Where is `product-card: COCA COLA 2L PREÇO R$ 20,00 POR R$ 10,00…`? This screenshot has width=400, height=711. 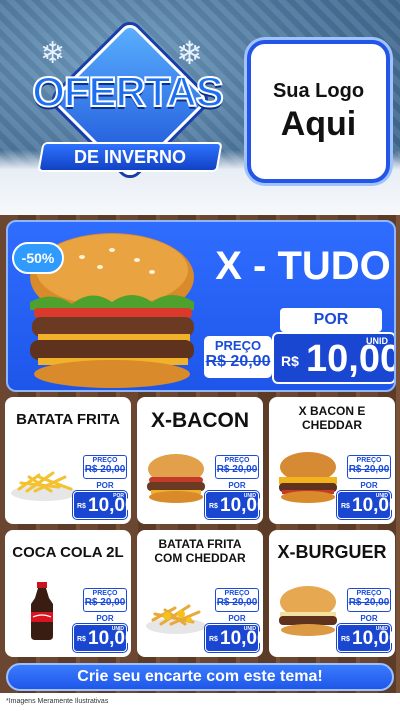
product-card: COCA COLA 2L PREÇO R$ 20,00 POR R$ 10,00… is located at coordinates (68, 593).